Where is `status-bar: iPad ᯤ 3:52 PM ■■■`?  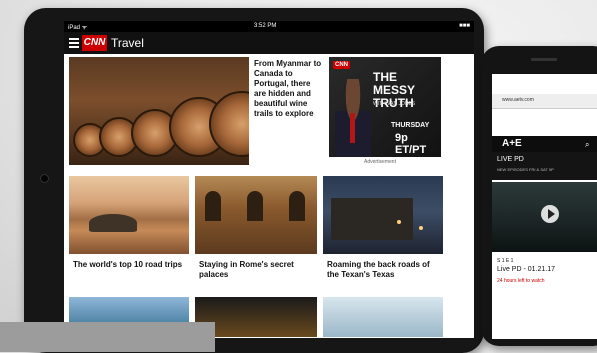 status-bar: iPad ᯤ 3:52 PM ■■■ is located at coordinates (269, 26).